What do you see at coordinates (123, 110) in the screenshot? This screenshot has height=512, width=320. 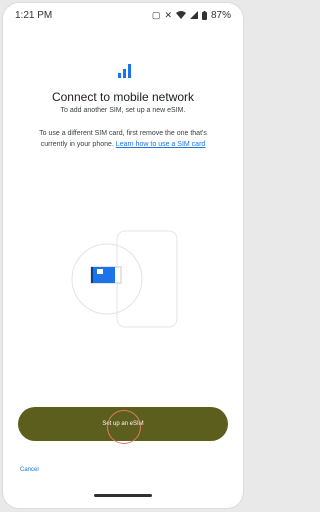 I see `page-subtitle: To add another SIM, set up a new eSIM.` at bounding box center [123, 110].